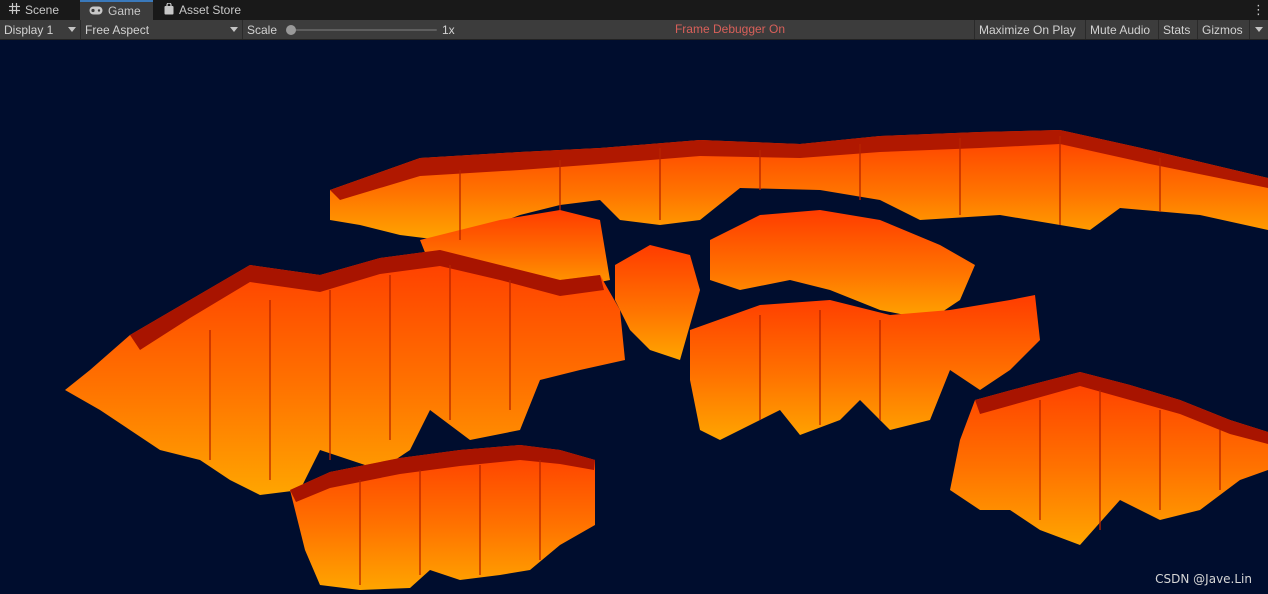 The image size is (1268, 594). What do you see at coordinates (210, 10) in the screenshot?
I see `tab-asset-store-label: Asset Store` at bounding box center [210, 10].